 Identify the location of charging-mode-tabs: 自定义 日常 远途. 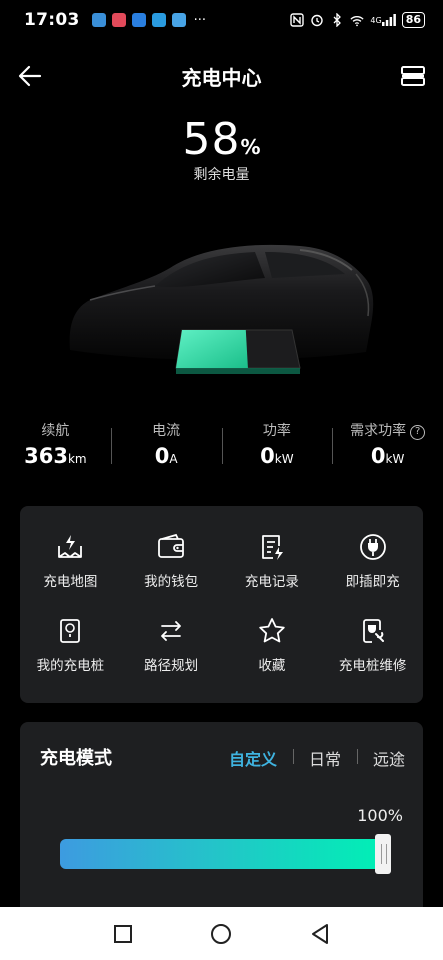
(309, 758).